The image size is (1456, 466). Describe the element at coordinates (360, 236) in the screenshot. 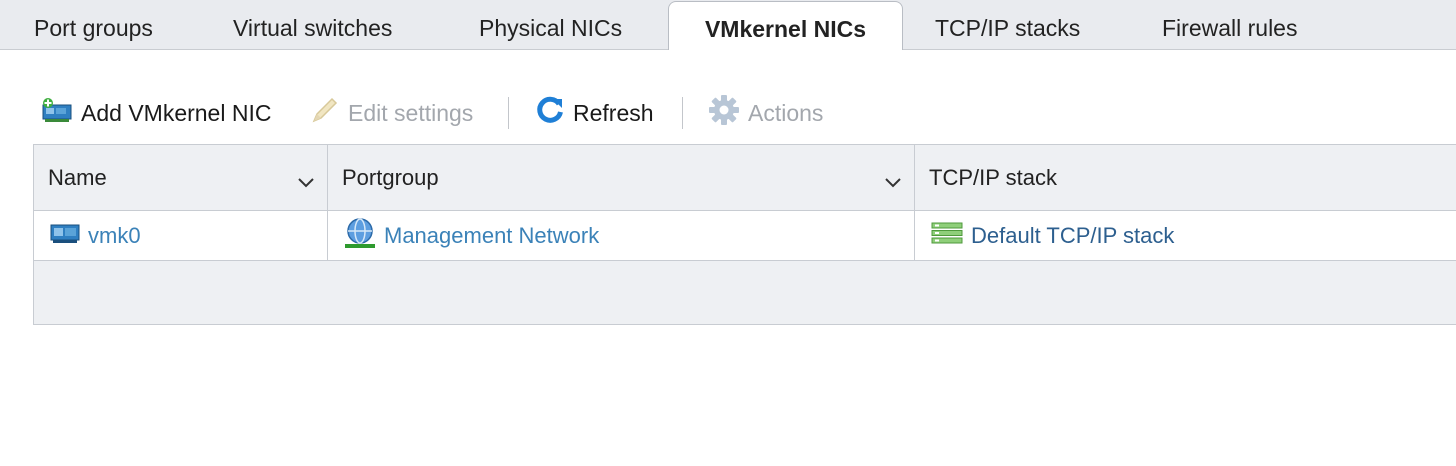

I see `network-globe-icon` at that location.